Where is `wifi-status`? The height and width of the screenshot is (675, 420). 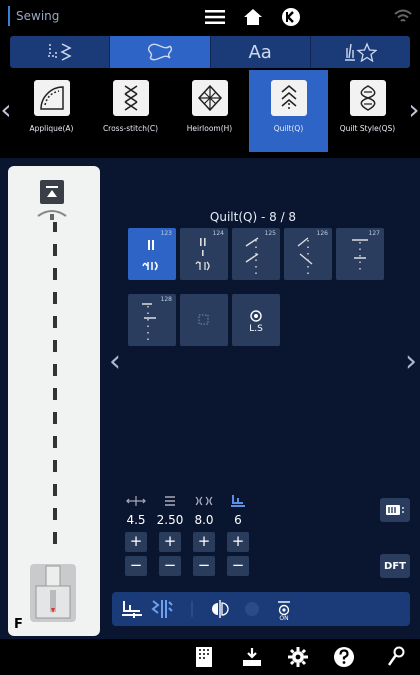 wifi-status is located at coordinates (403, 17).